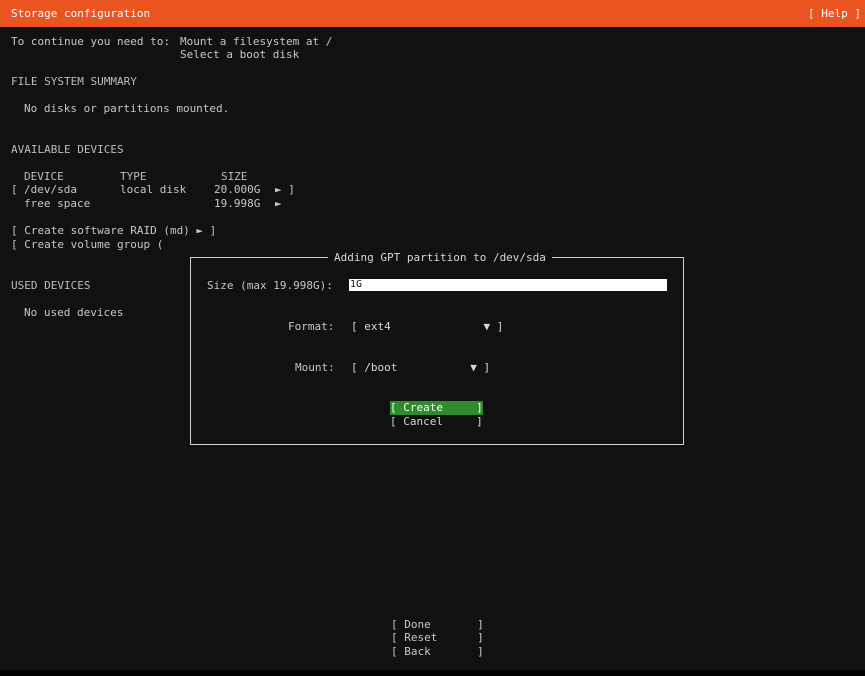  I want to click on mount-label: Mount:, so click(315, 367).